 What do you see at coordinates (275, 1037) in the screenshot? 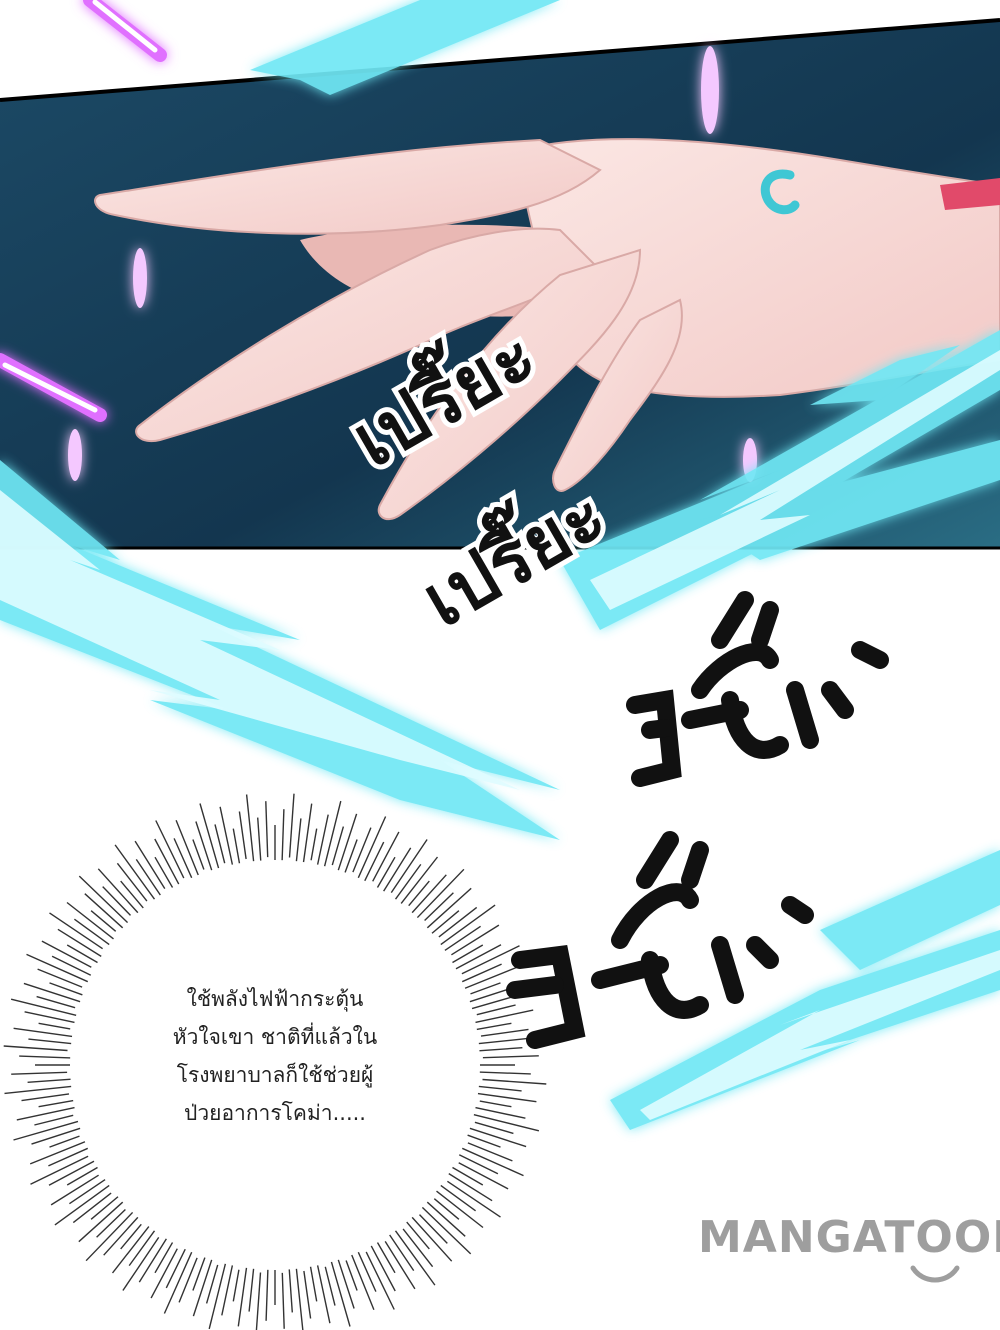
I see `narration-line: หัวใจเขา ชาติที่แล้วใน` at bounding box center [275, 1037].